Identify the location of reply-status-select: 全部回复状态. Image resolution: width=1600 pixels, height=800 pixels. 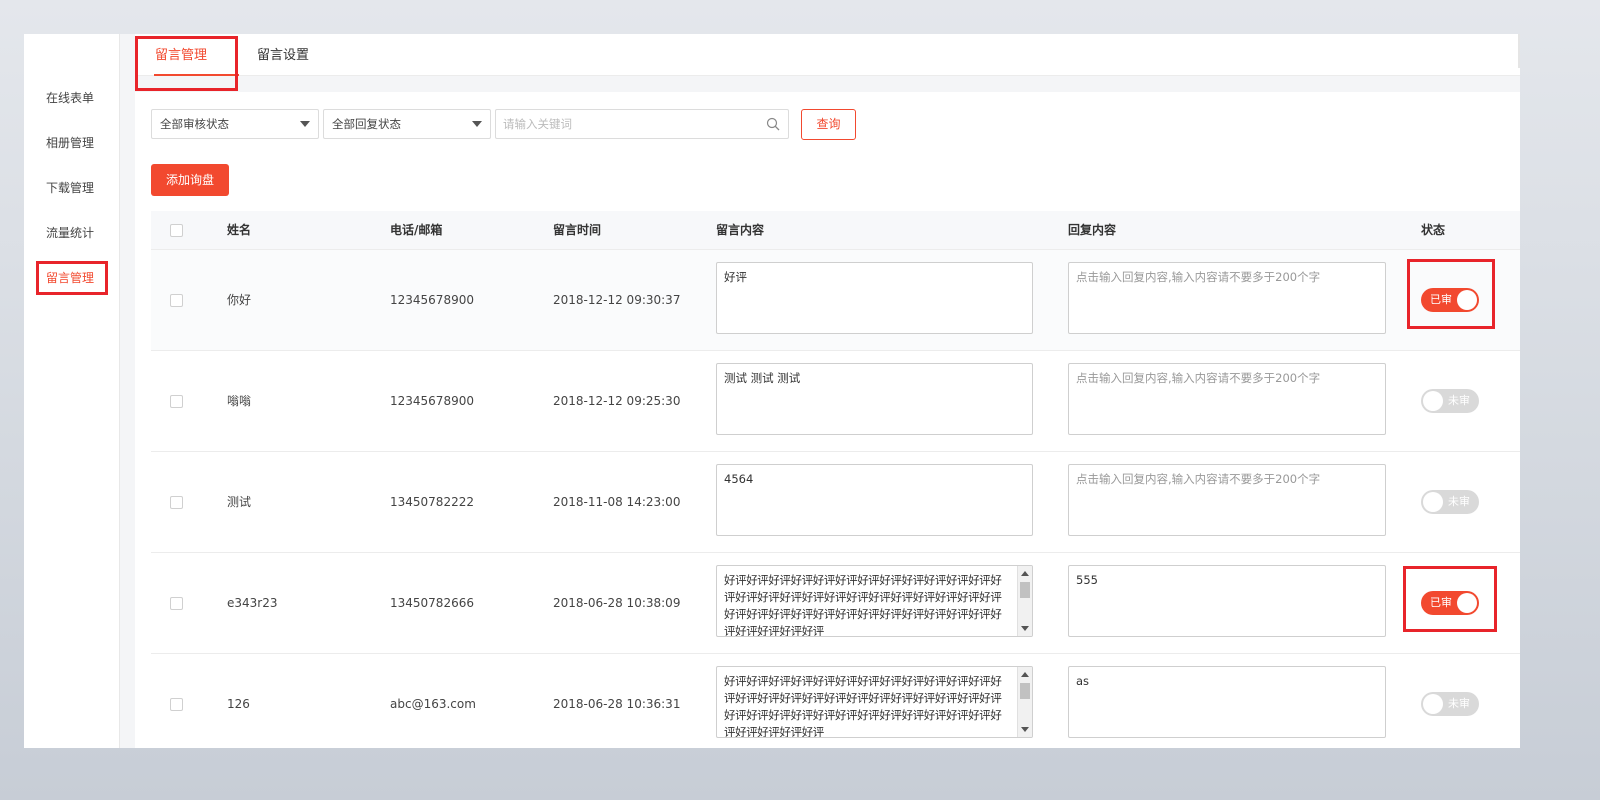
(407, 124).